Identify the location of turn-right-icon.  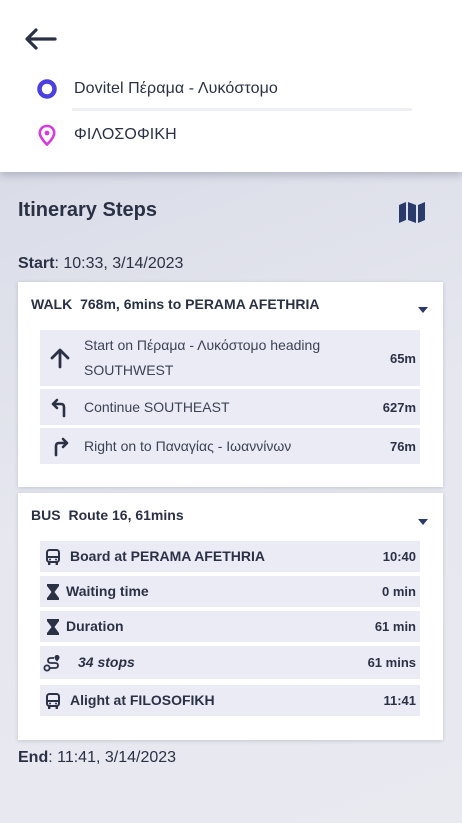
(60, 446).